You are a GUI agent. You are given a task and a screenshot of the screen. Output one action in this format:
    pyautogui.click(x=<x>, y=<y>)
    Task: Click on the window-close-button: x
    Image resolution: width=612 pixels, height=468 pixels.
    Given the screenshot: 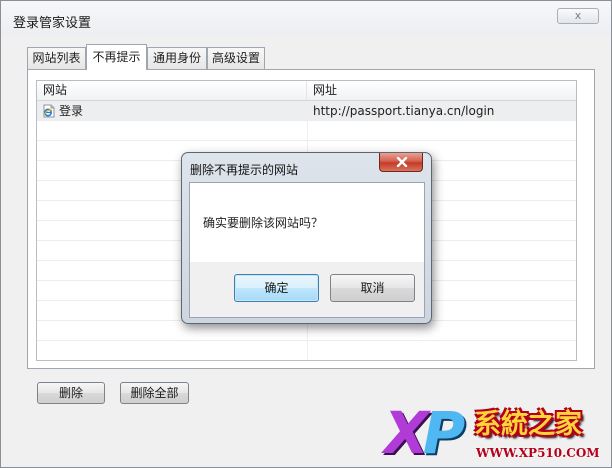 What is the action you would take?
    pyautogui.click(x=578, y=16)
    